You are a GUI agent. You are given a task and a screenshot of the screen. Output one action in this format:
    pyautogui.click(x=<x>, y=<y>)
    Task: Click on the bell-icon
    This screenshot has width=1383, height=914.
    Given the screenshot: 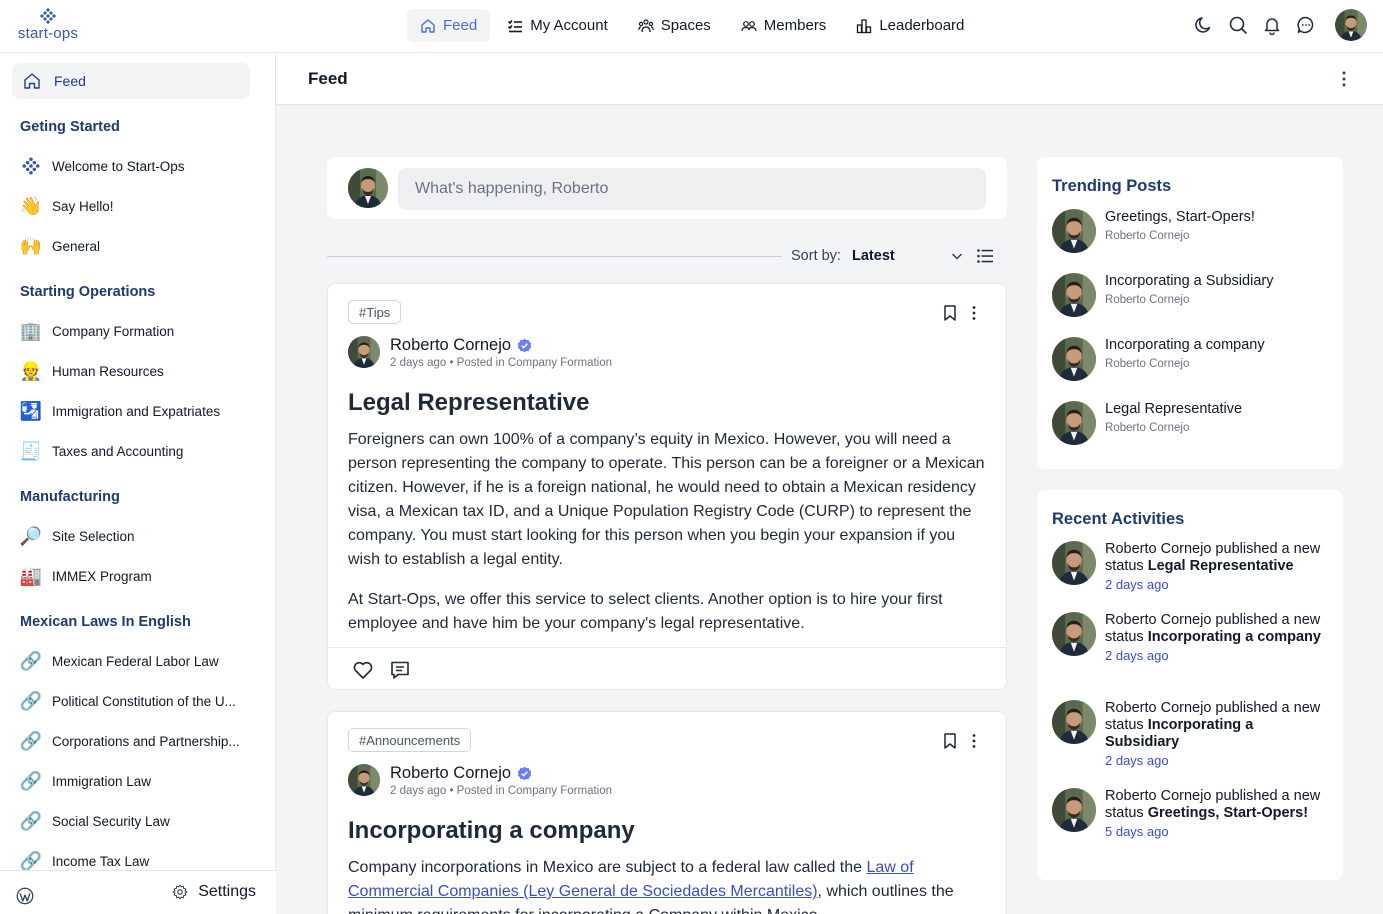 What is the action you would take?
    pyautogui.click(x=1272, y=26)
    